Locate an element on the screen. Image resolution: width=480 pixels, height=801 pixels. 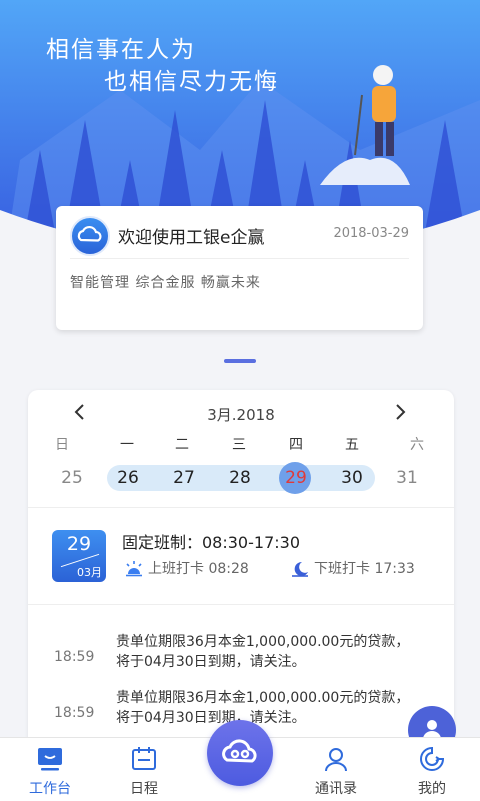
tab-contacts-label: 通讯录 is located at coordinates (336, 789).